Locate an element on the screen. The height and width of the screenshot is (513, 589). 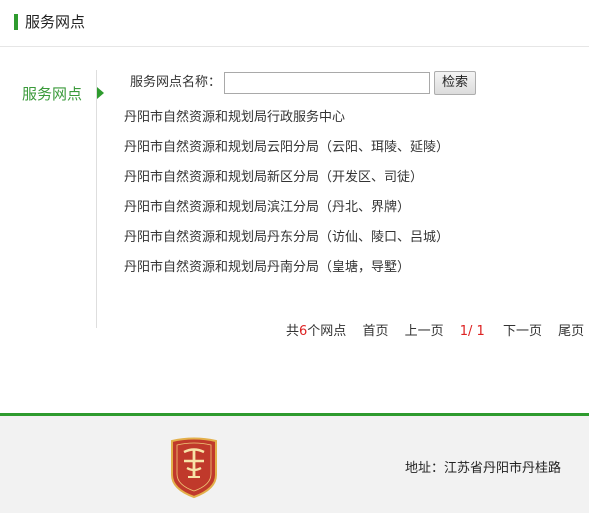
pagination: 共6个网点 首页 上一页 1/ 1 下一页 尾页 is located at coordinates (435, 332).